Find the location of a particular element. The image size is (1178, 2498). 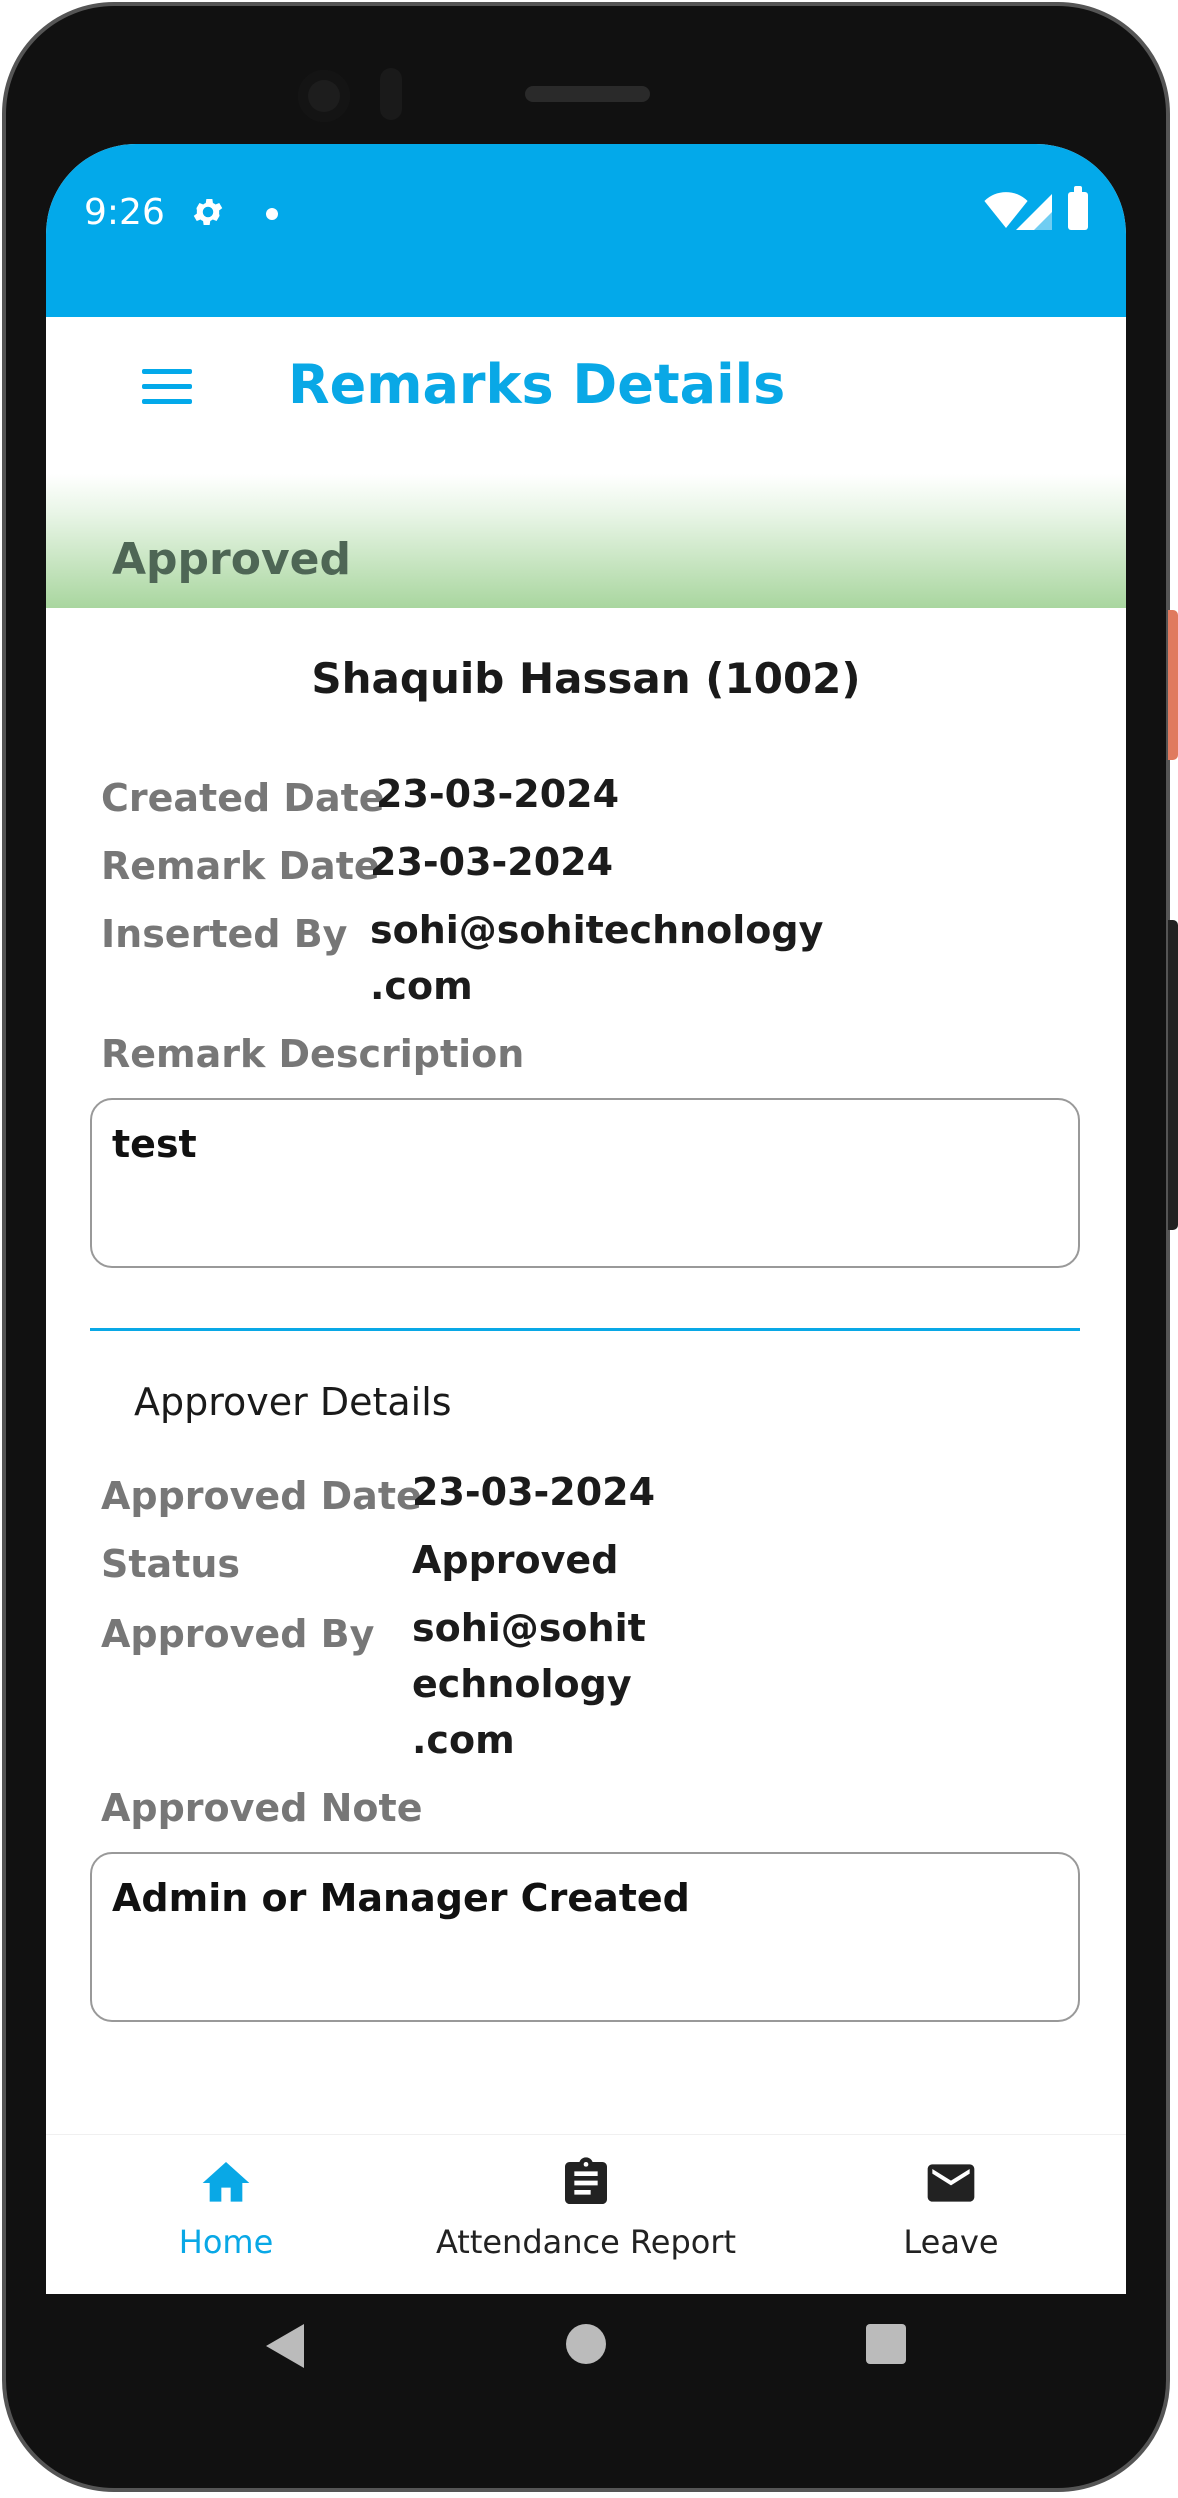

bottom-navigation: Home Attendance Report Leave is located at coordinates (586, 2214).